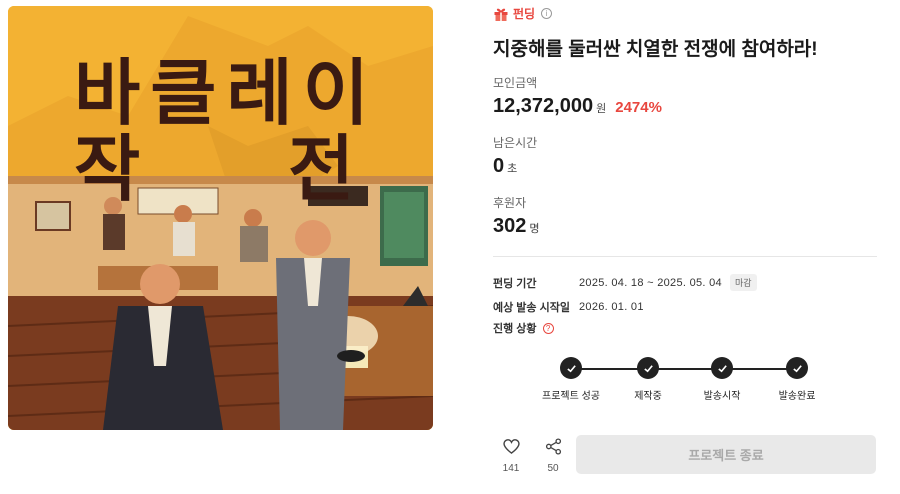 This screenshot has height=494, width=900. I want to click on achievement-rate: 2474%, so click(638, 107).